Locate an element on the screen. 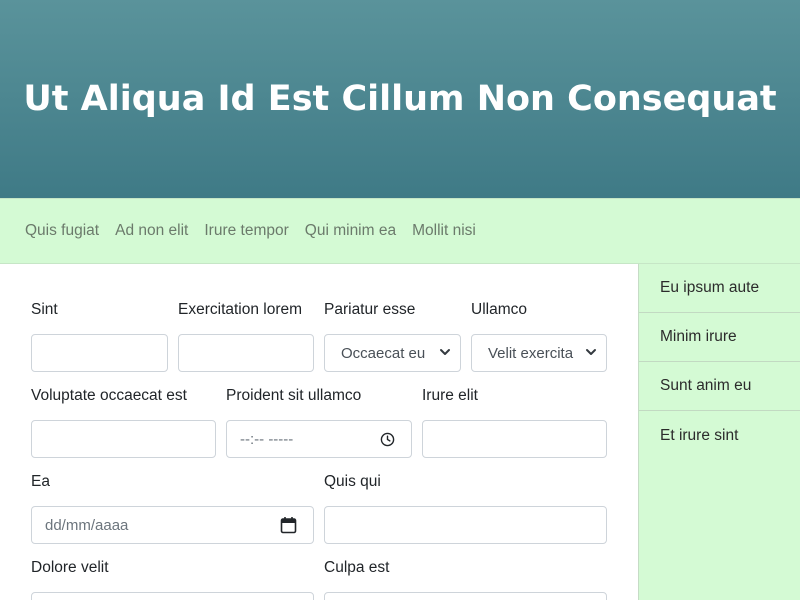 The width and height of the screenshot is (800, 600). select-value: Occaecat eu is located at coordinates (383, 353).